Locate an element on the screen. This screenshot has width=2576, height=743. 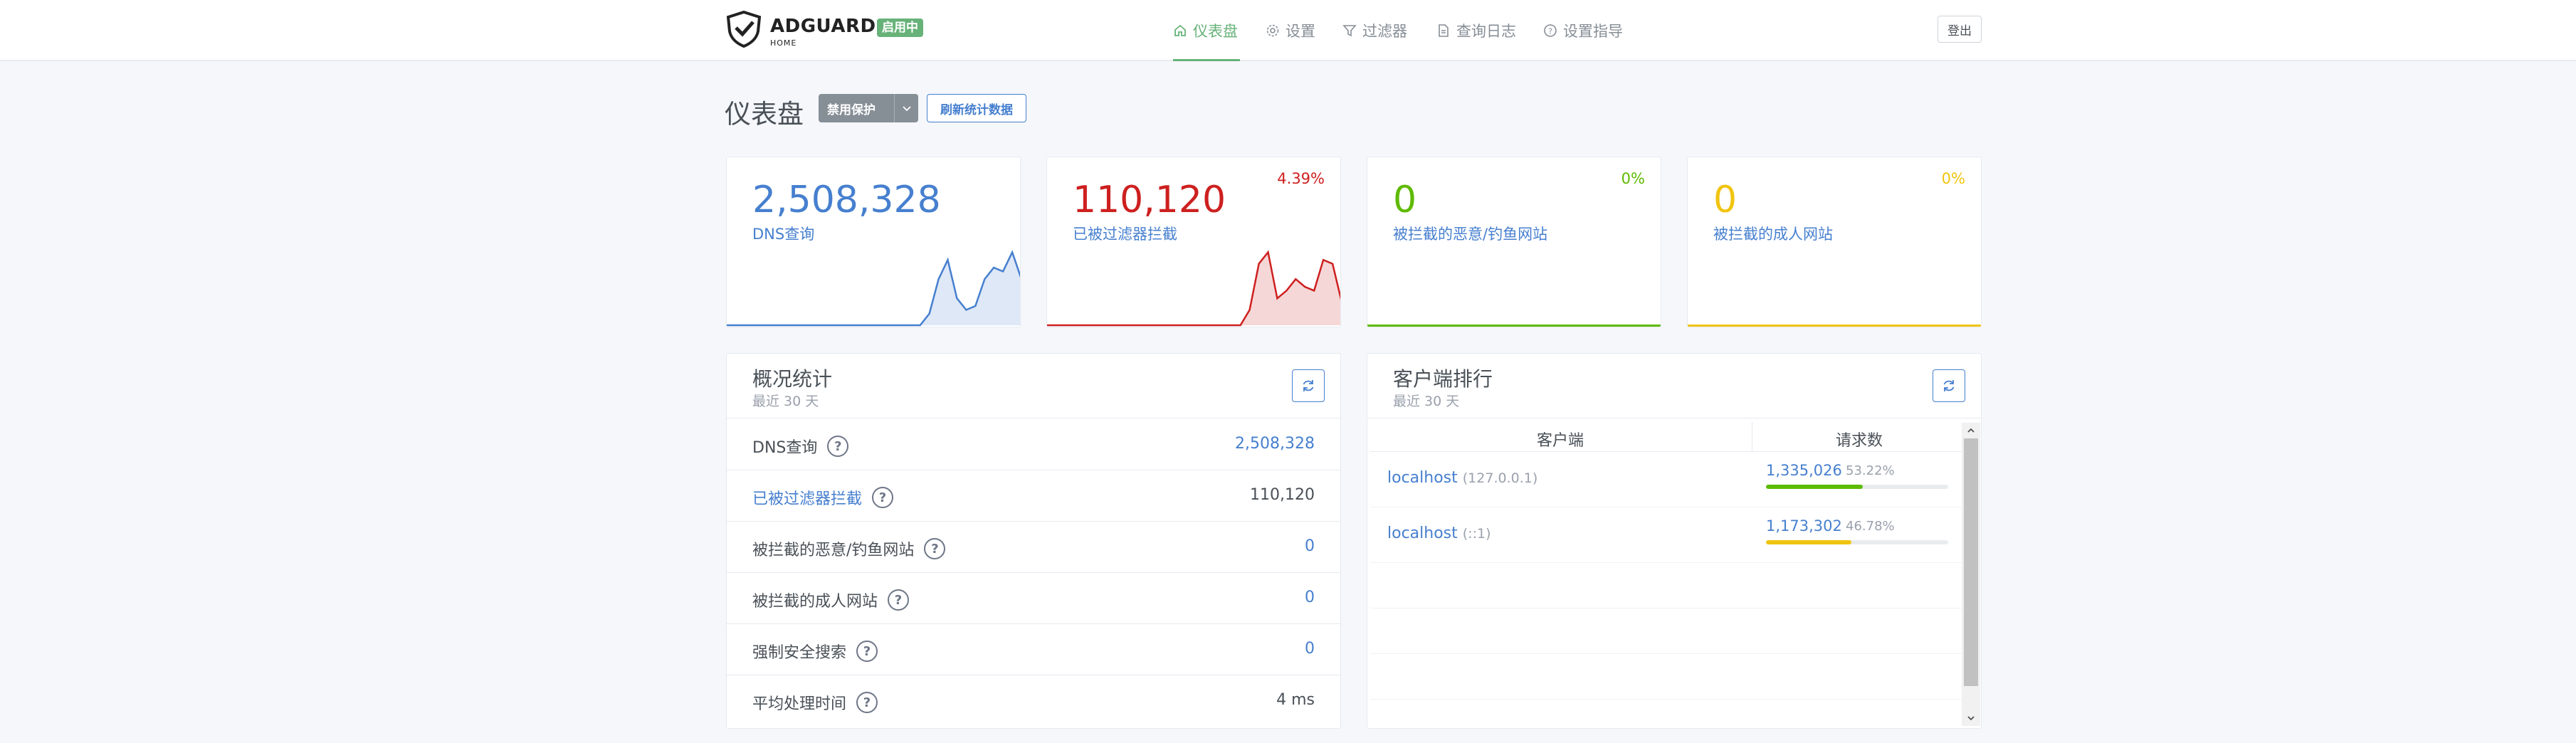
scroll-down-arrow is located at coordinates (1971, 718).